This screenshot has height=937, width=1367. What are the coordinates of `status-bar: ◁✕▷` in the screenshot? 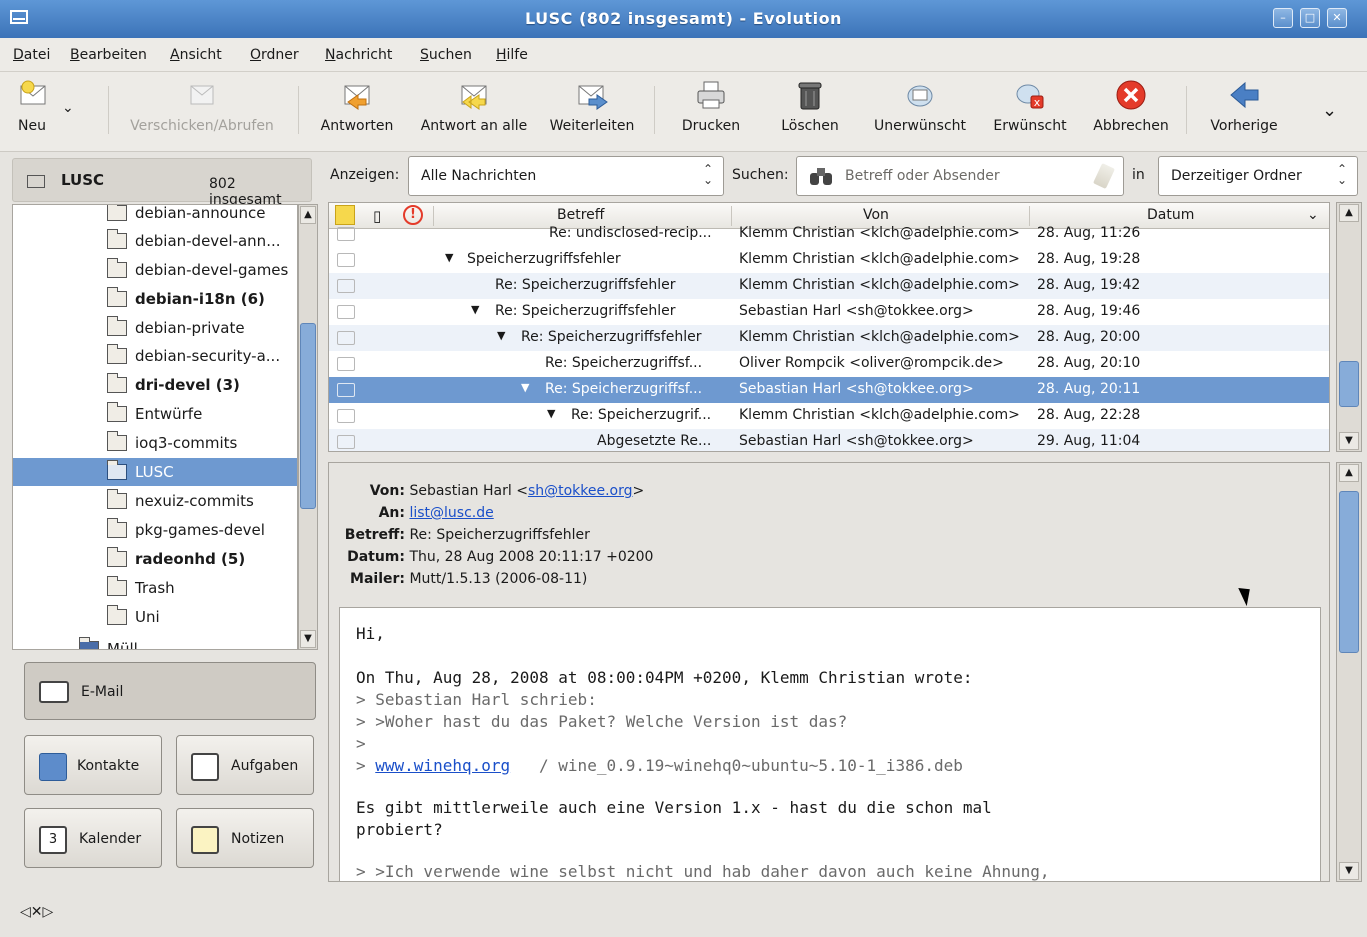 It's located at (683, 912).